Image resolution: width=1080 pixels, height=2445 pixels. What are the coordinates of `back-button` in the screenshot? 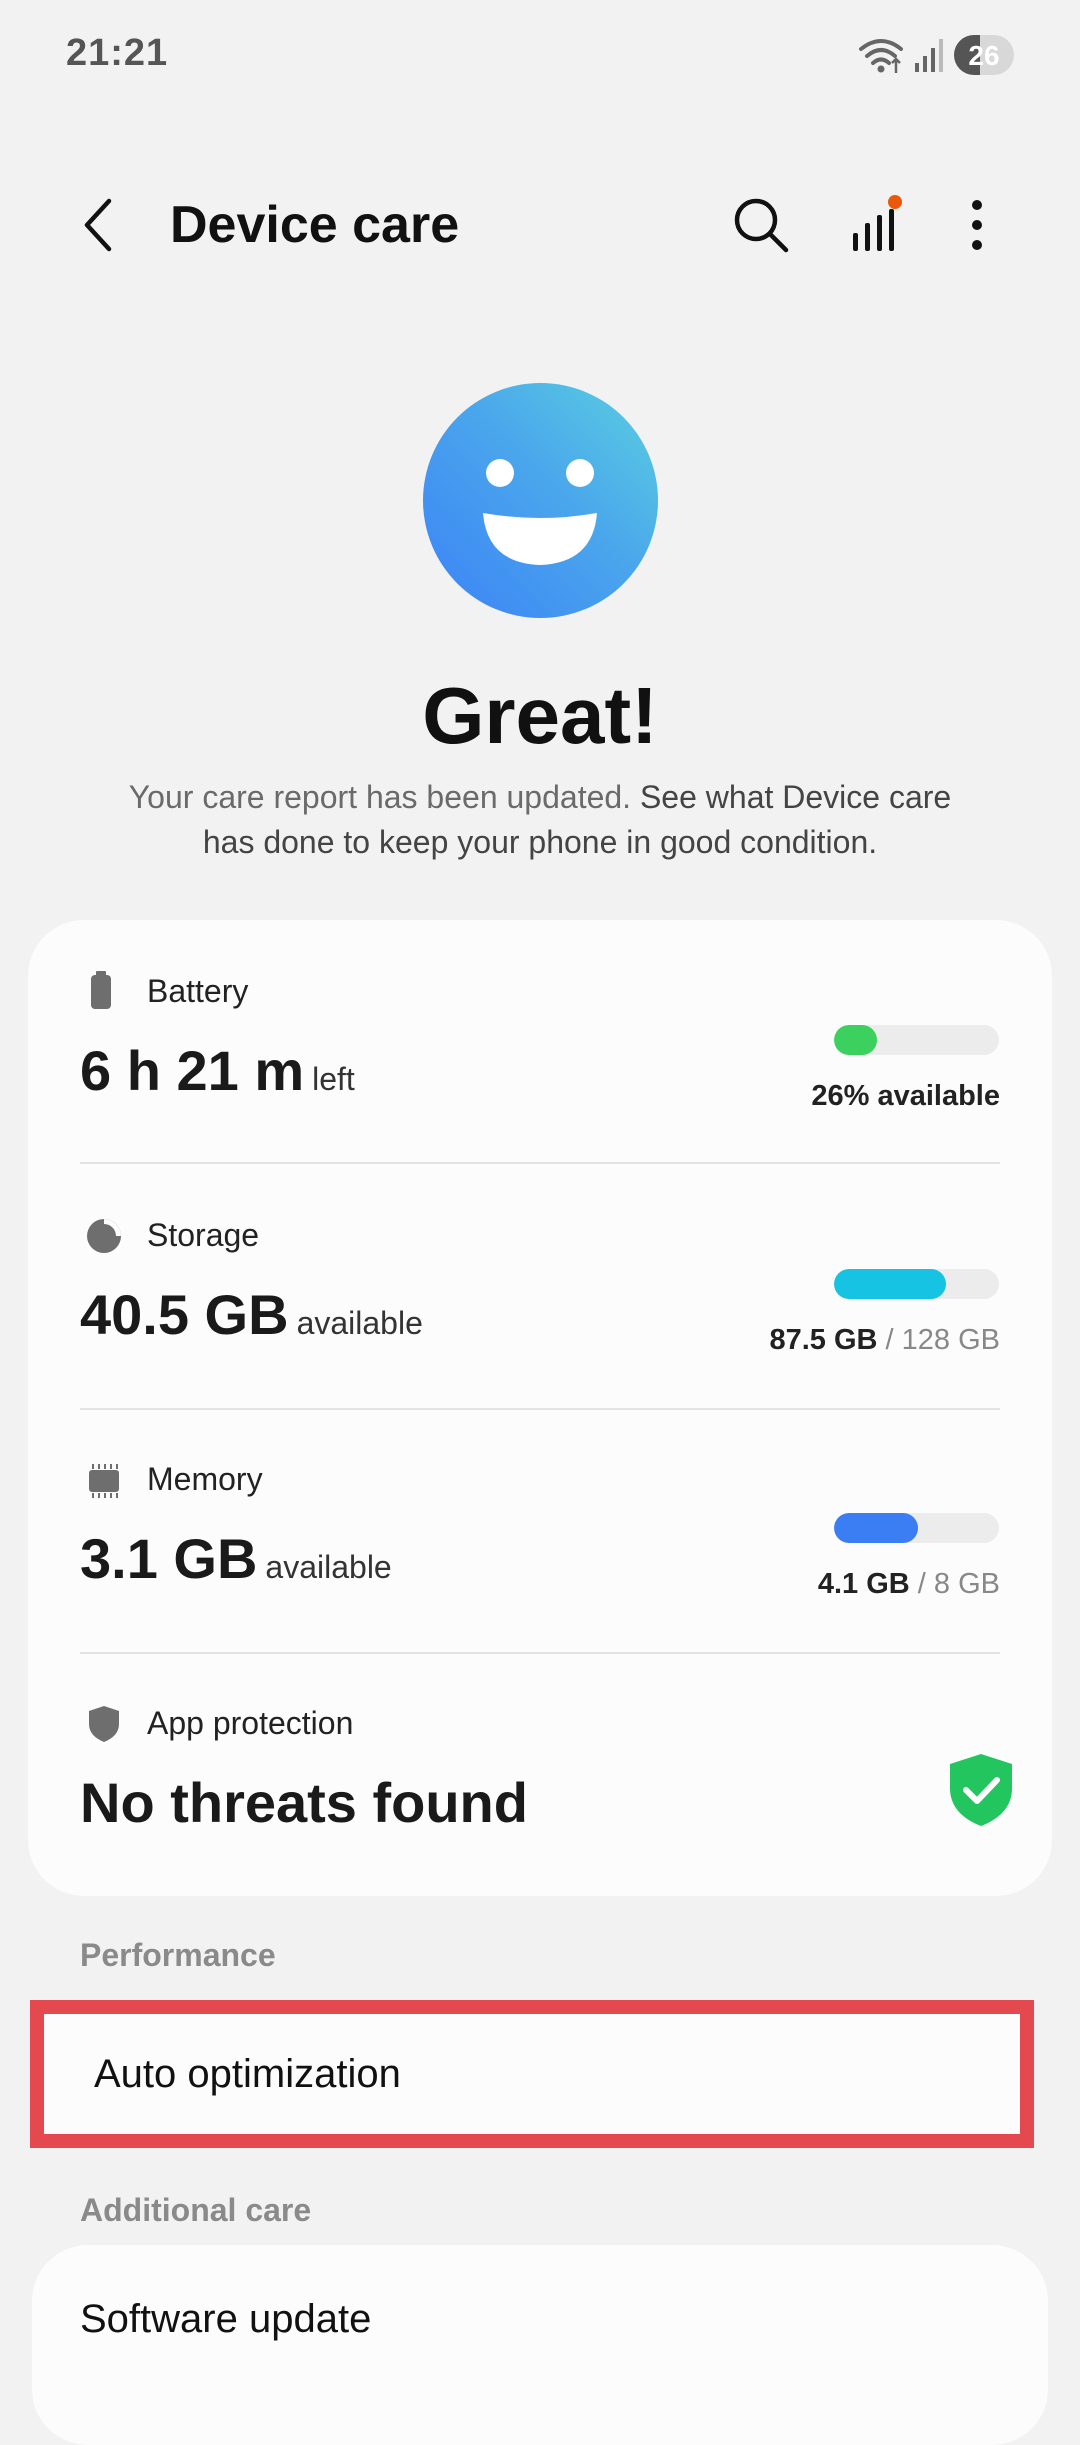 It's located at (99, 225).